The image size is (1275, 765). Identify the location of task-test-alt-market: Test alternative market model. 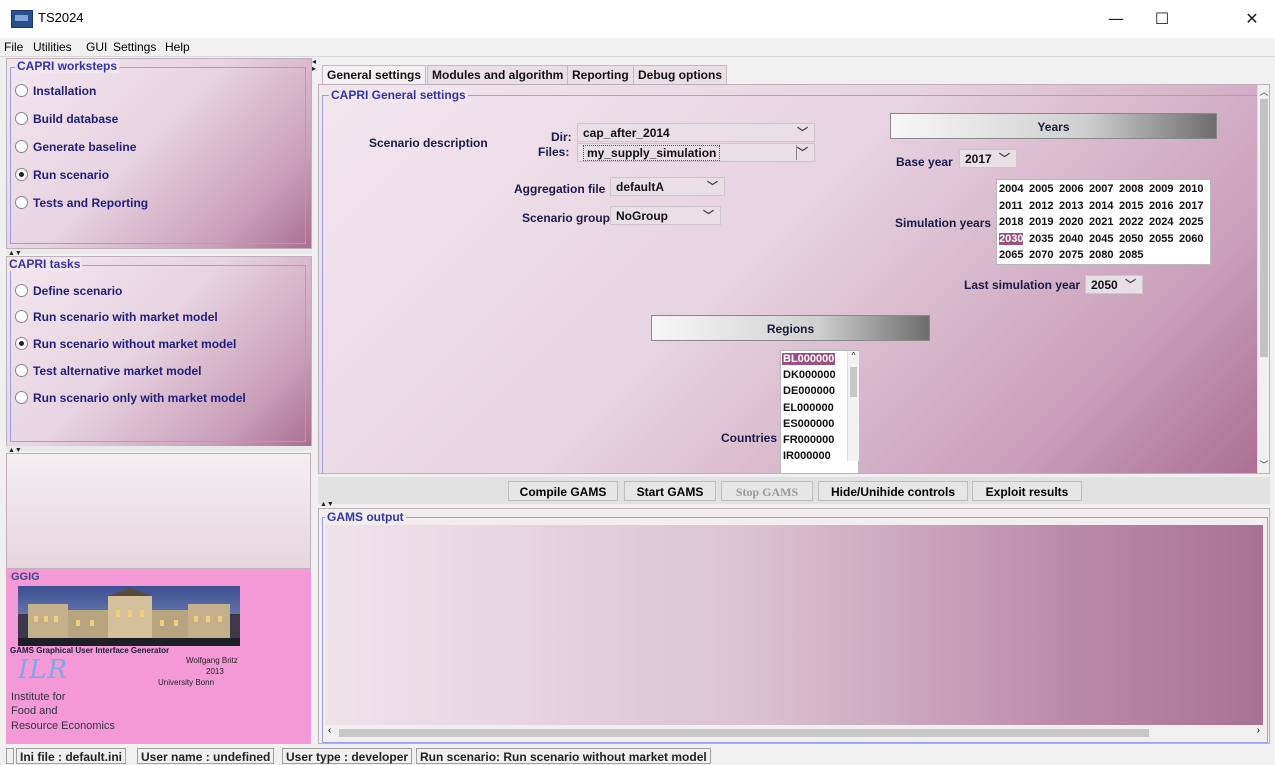
(108, 371).